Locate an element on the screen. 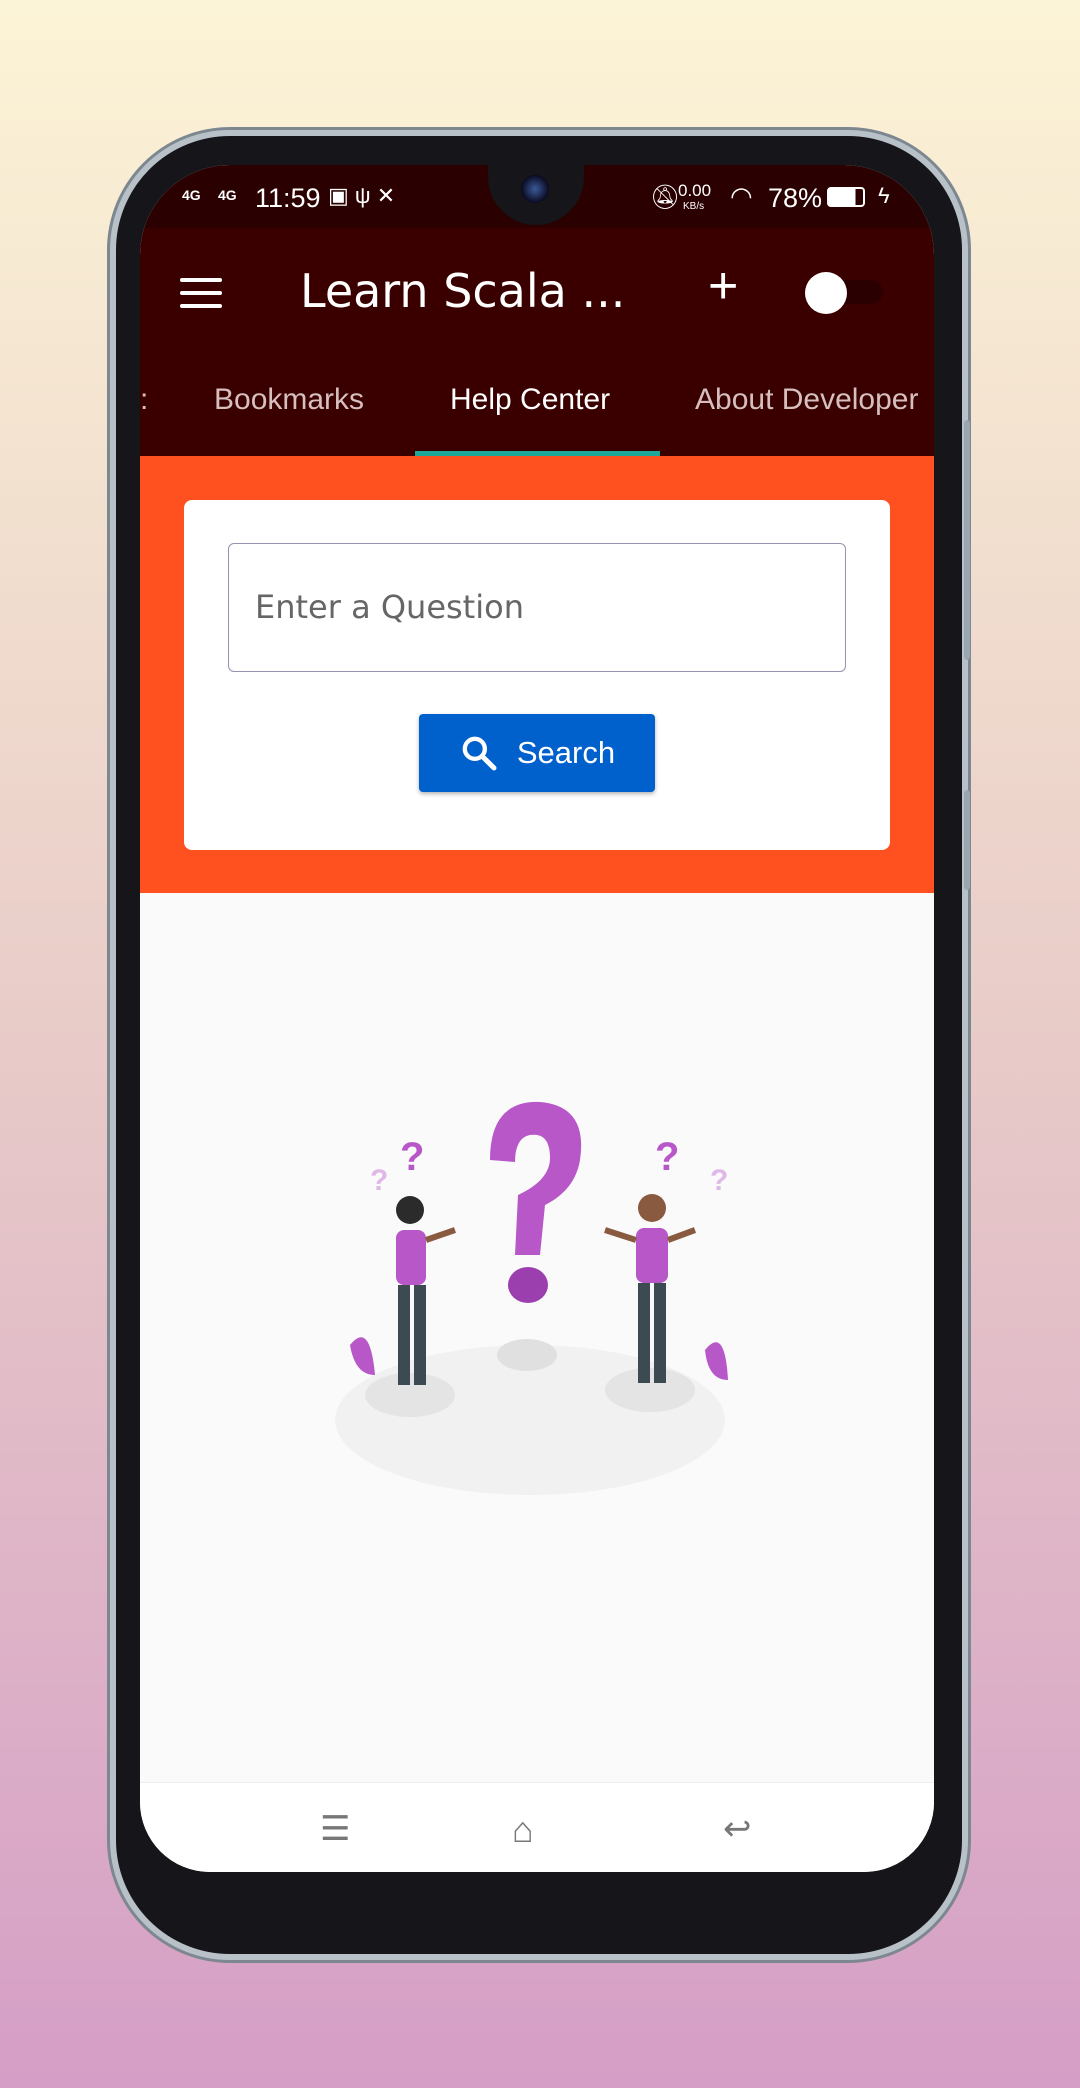 The width and height of the screenshot is (1080, 2088). recents-icon: ☰ is located at coordinates (335, 1829).